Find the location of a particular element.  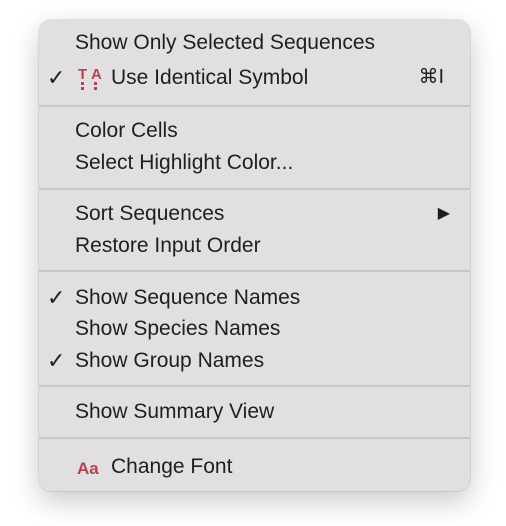

menu-item-use-identical-symbol: ✓ T A Use Identical Symbol ⌘I is located at coordinates (254, 77).